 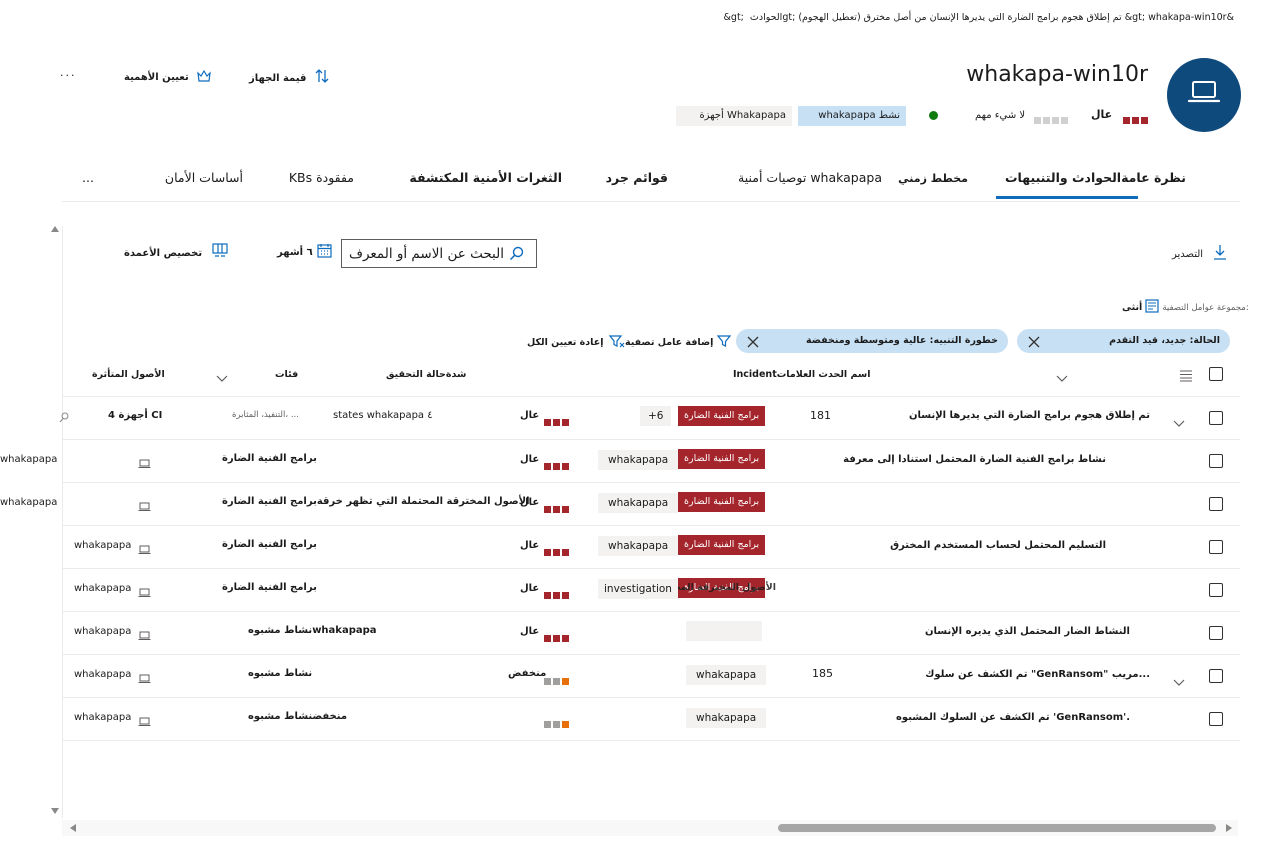 What do you see at coordinates (135, 415) in the screenshot?
I see `impacted-assets: أجهزة 4 CI` at bounding box center [135, 415].